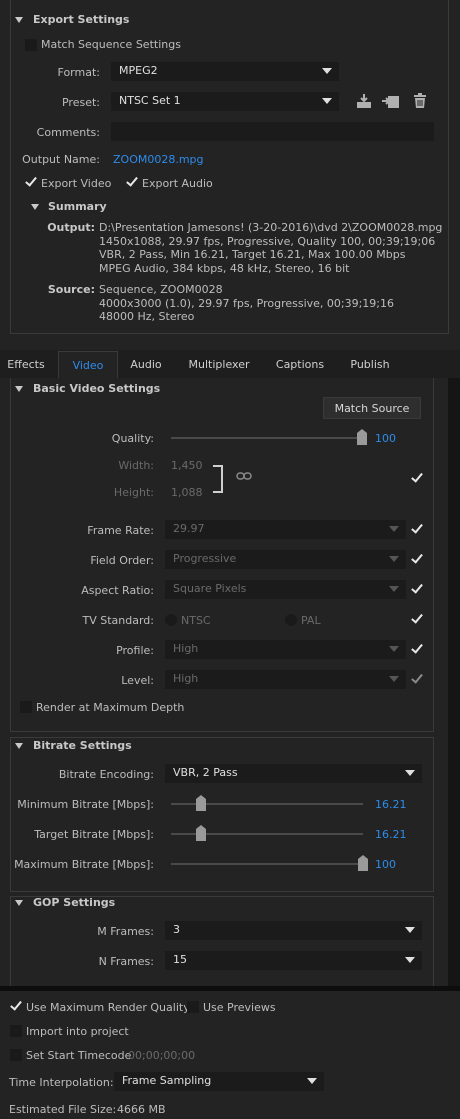 The image size is (460, 1119). I want to click on format-label: Format:, so click(78, 72).